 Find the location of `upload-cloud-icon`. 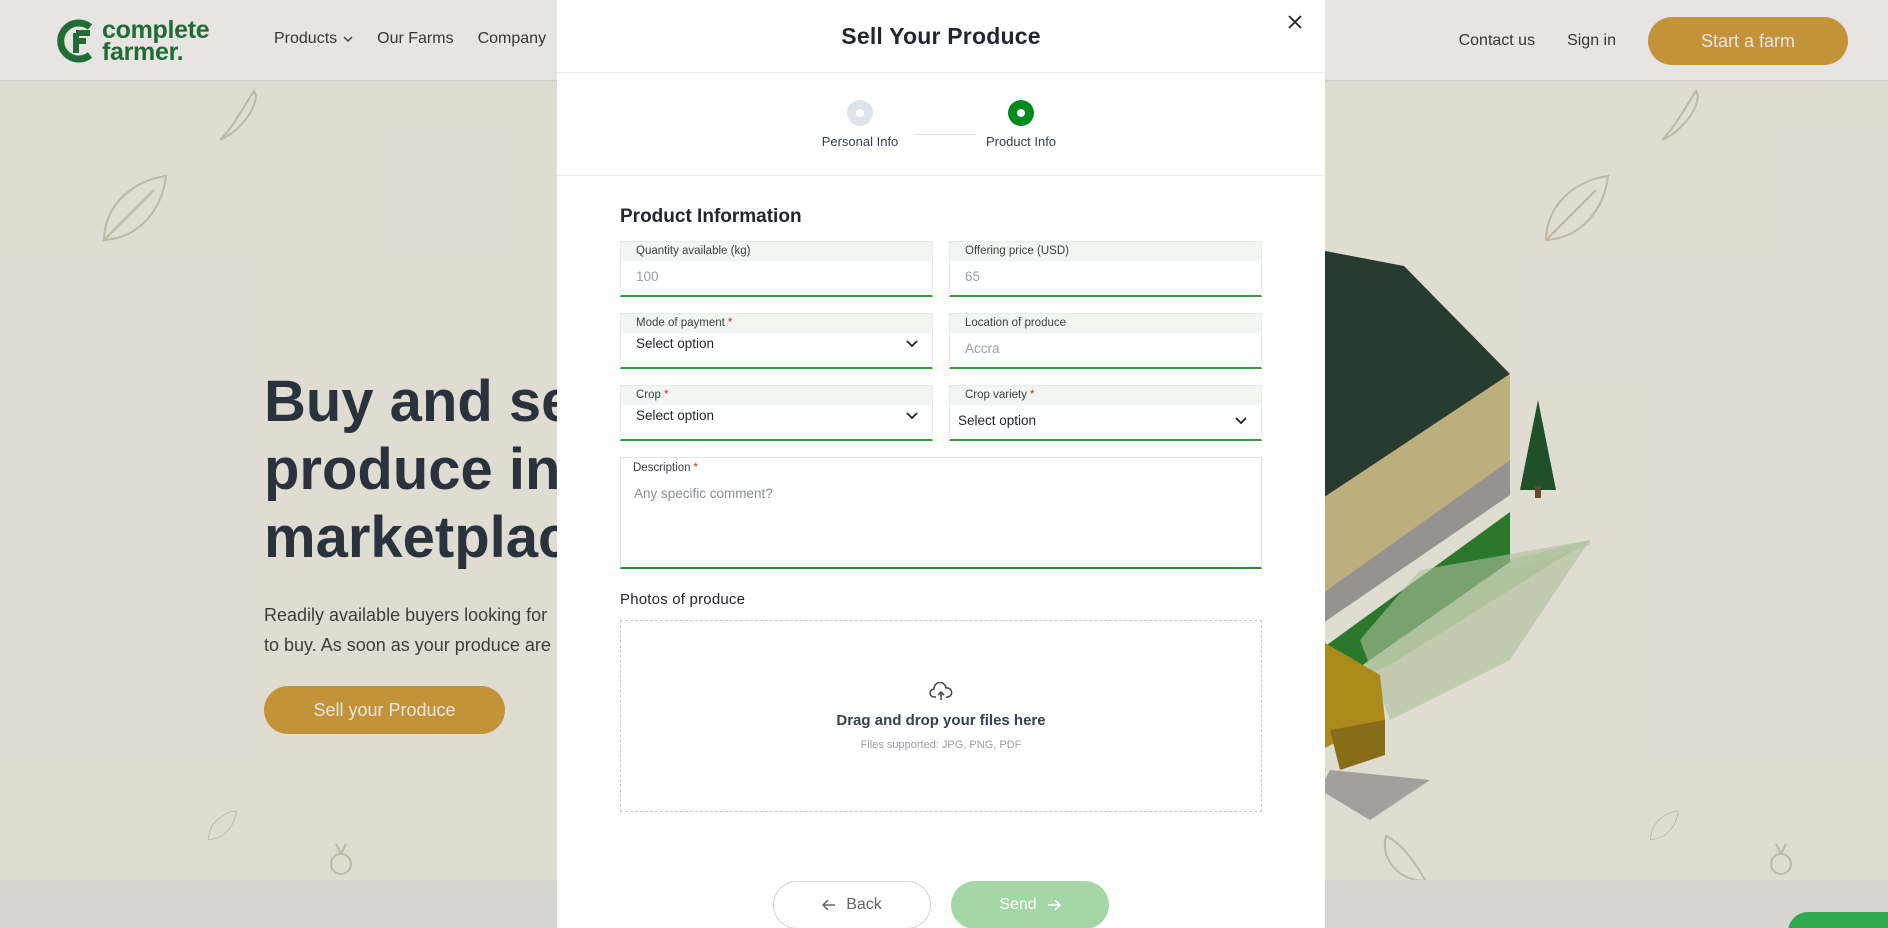

upload-cloud-icon is located at coordinates (941, 690).